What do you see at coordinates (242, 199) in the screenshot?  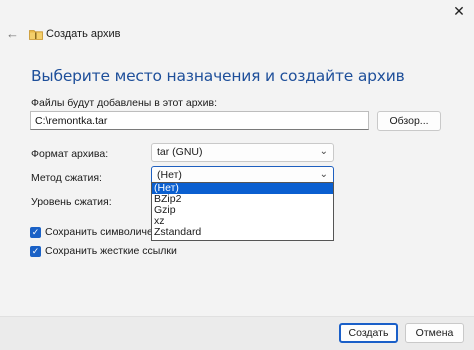 I see `dropdown-option: BZip2` at bounding box center [242, 199].